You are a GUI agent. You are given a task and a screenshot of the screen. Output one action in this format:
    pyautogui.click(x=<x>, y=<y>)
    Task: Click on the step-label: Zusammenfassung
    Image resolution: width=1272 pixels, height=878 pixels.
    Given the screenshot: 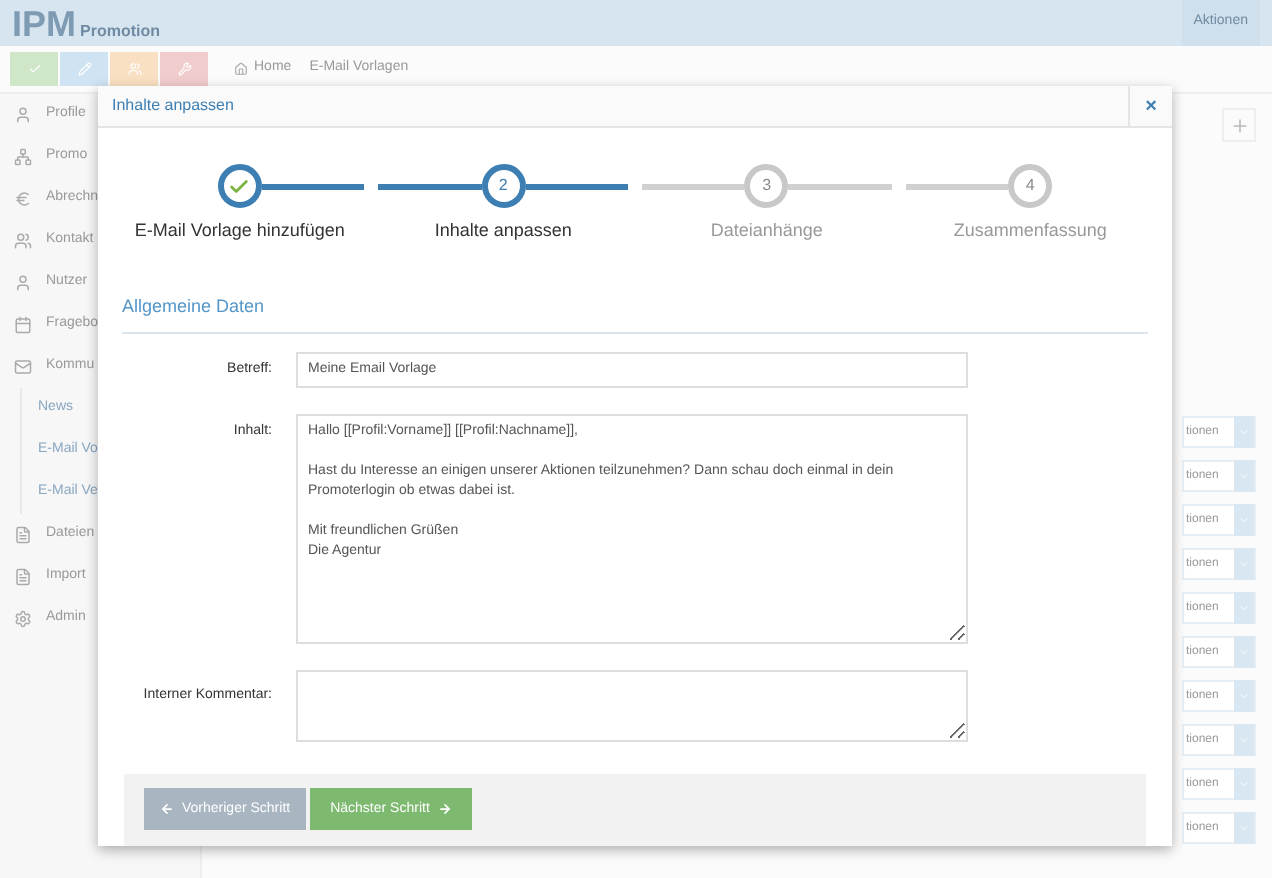 What is the action you would take?
    pyautogui.click(x=1030, y=231)
    